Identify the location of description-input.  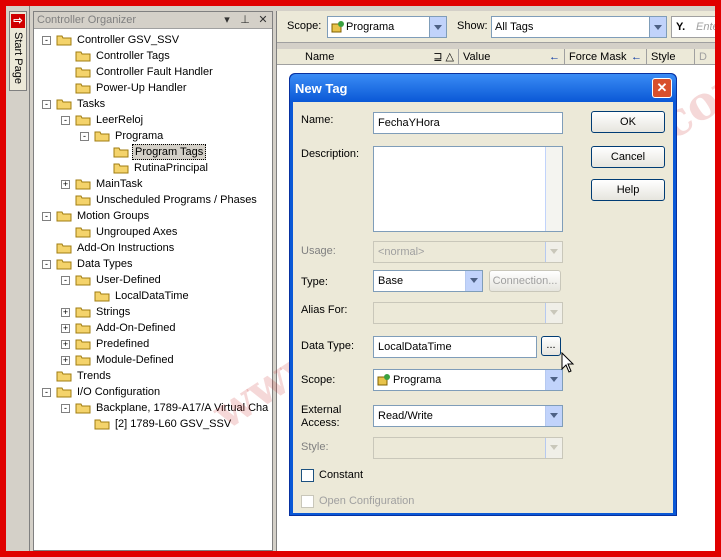
(468, 189).